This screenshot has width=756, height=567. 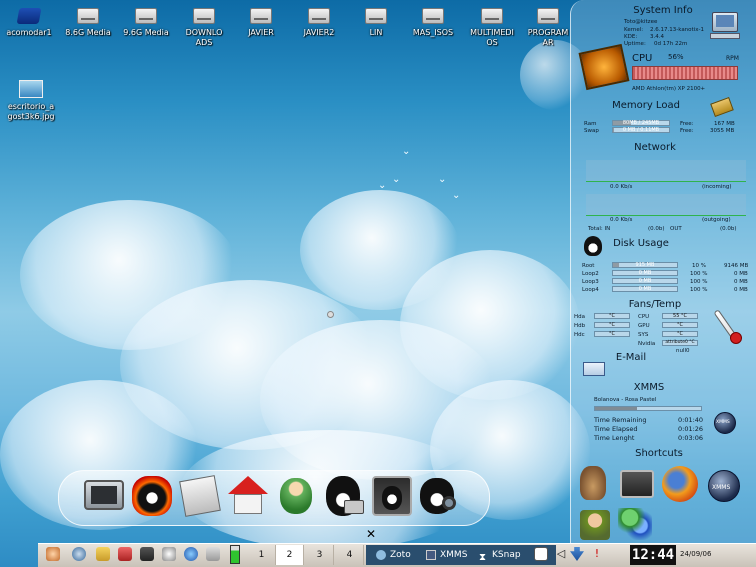 I want to click on konqueror-icon, so click(x=79, y=554).